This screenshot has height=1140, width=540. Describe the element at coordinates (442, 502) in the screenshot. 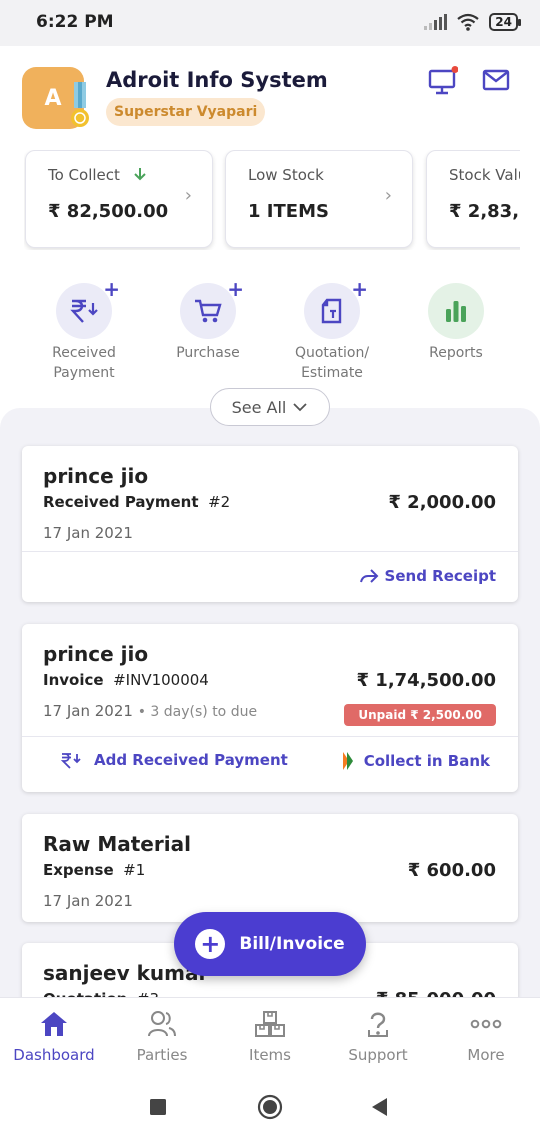

I see `transaction-amount: ₹ 2,000.00` at that location.